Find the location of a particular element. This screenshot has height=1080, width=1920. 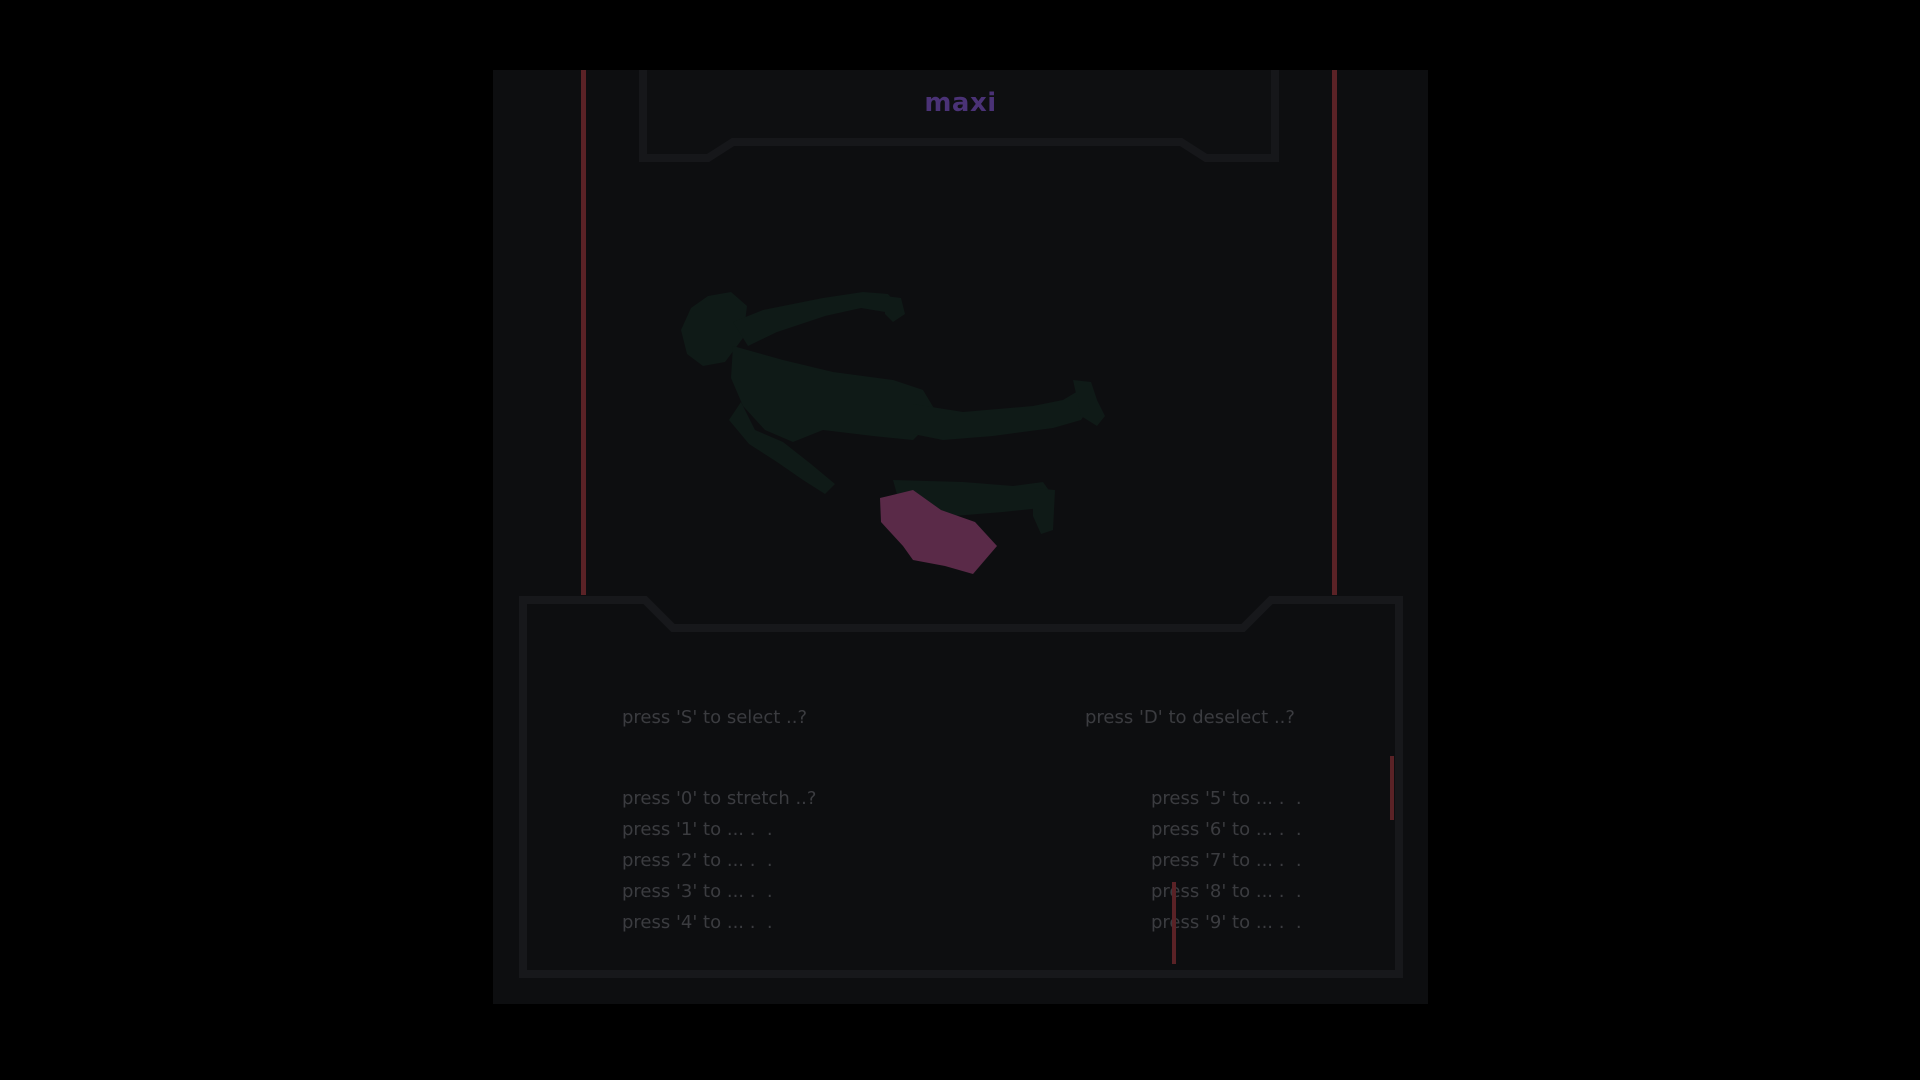

torso is located at coordinates (834, 394).